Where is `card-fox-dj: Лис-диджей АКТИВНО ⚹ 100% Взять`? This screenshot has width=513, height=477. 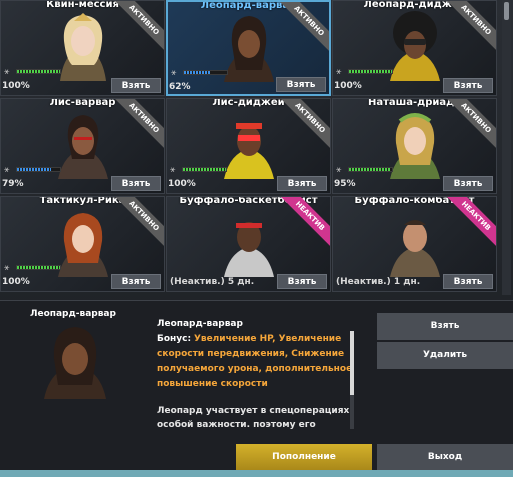
card-fox-dj: Лис-диджей АКТИВНО ⚹ 100% Взять is located at coordinates (248, 146).